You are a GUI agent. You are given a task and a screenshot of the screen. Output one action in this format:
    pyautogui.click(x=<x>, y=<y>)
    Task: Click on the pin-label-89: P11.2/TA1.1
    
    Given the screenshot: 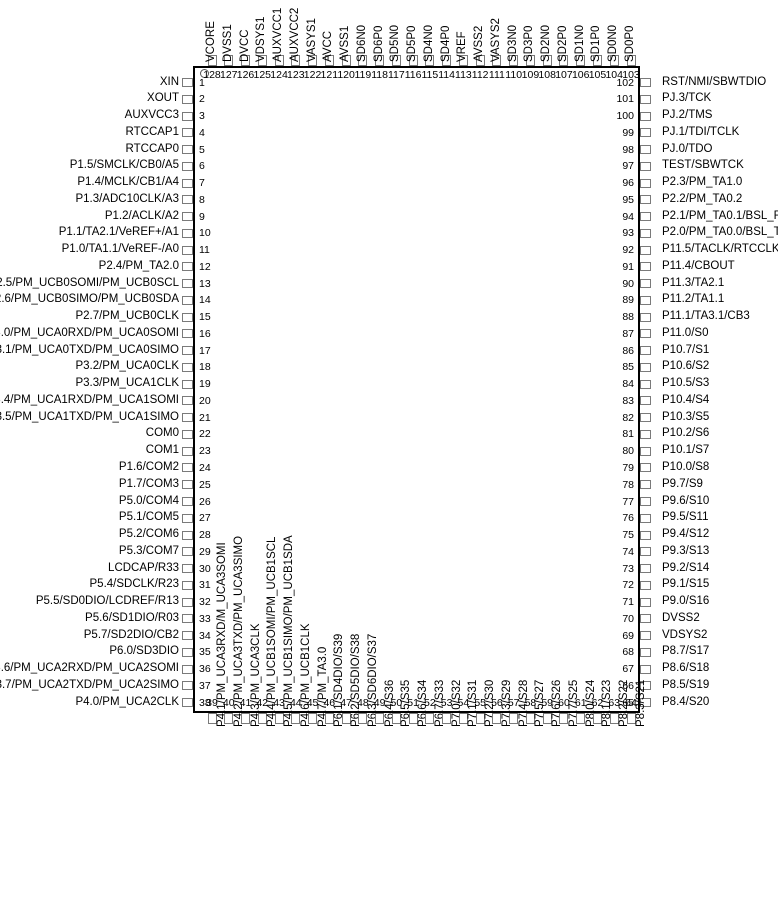 What is the action you would take?
    pyautogui.click(x=693, y=299)
    